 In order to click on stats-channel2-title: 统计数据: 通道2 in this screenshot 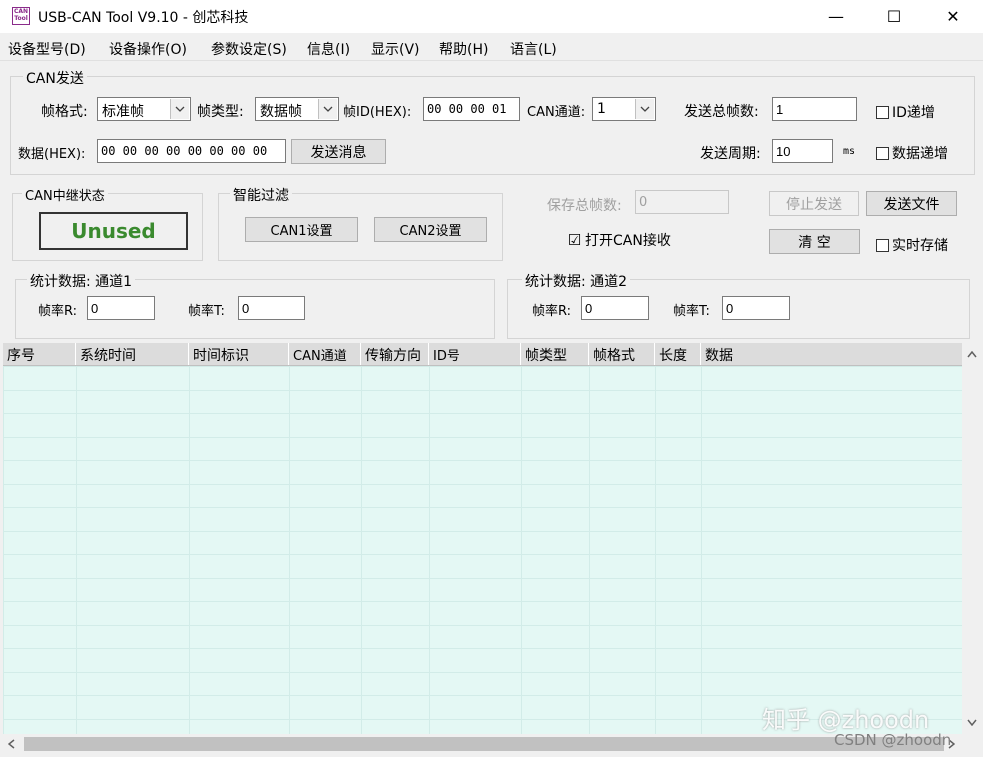, I will do `click(576, 281)`.